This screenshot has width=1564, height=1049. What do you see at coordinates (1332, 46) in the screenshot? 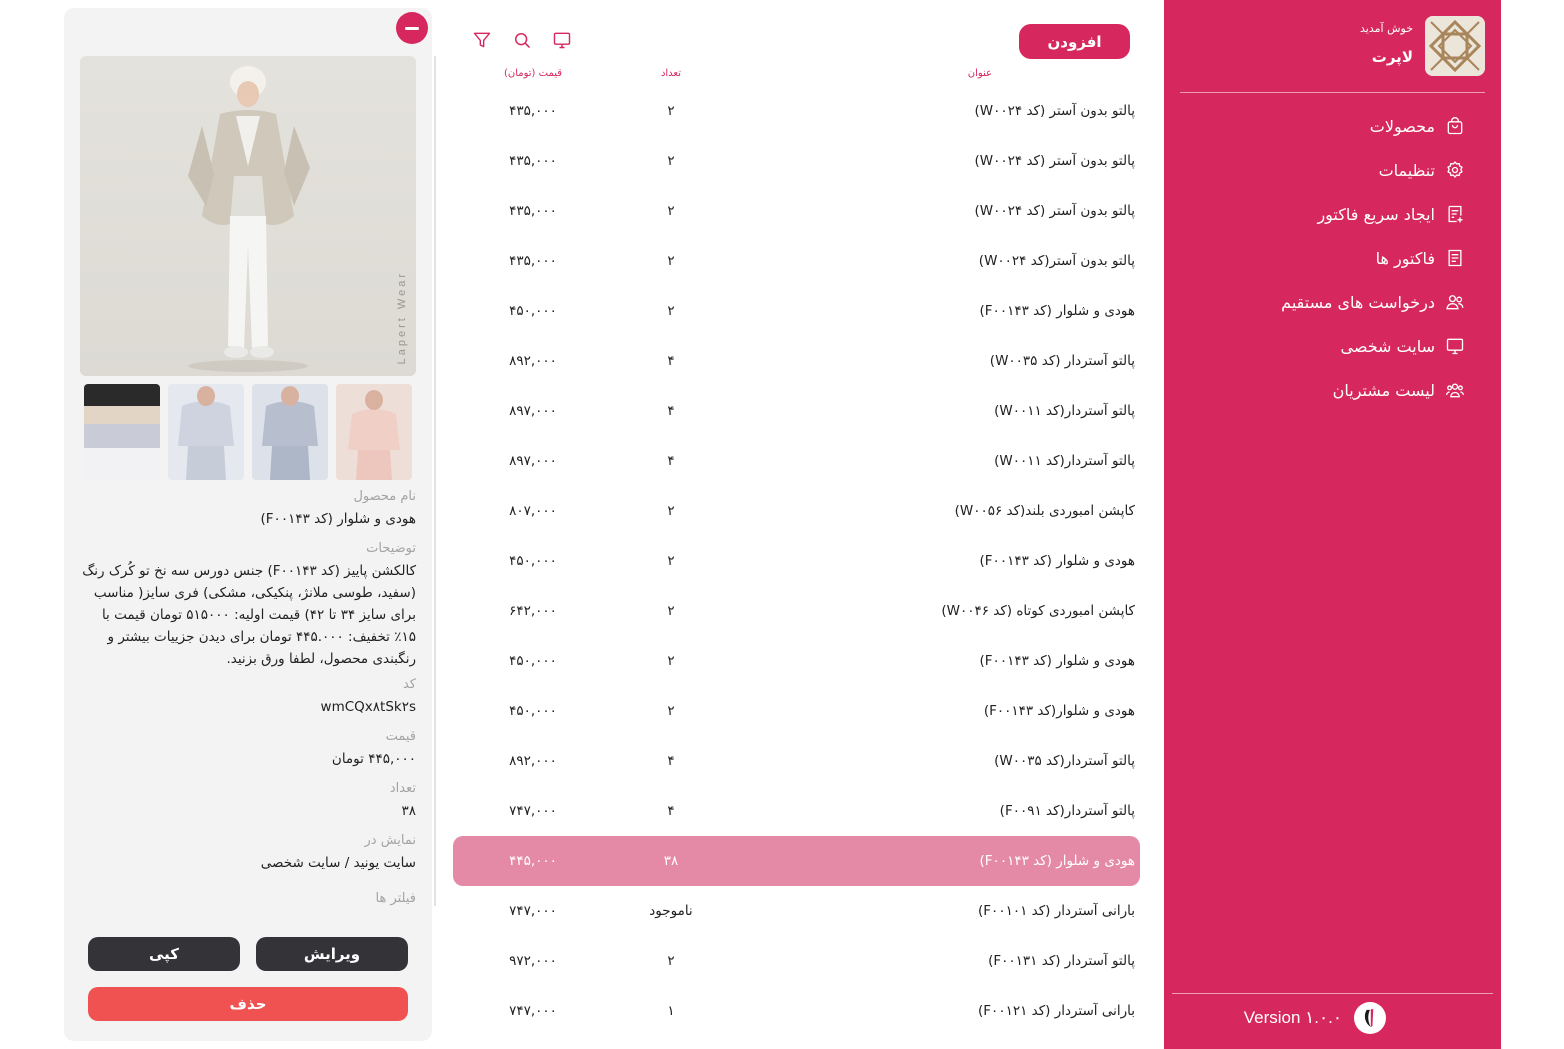
I see `brand: خوش آمدید لاپرت` at bounding box center [1332, 46].